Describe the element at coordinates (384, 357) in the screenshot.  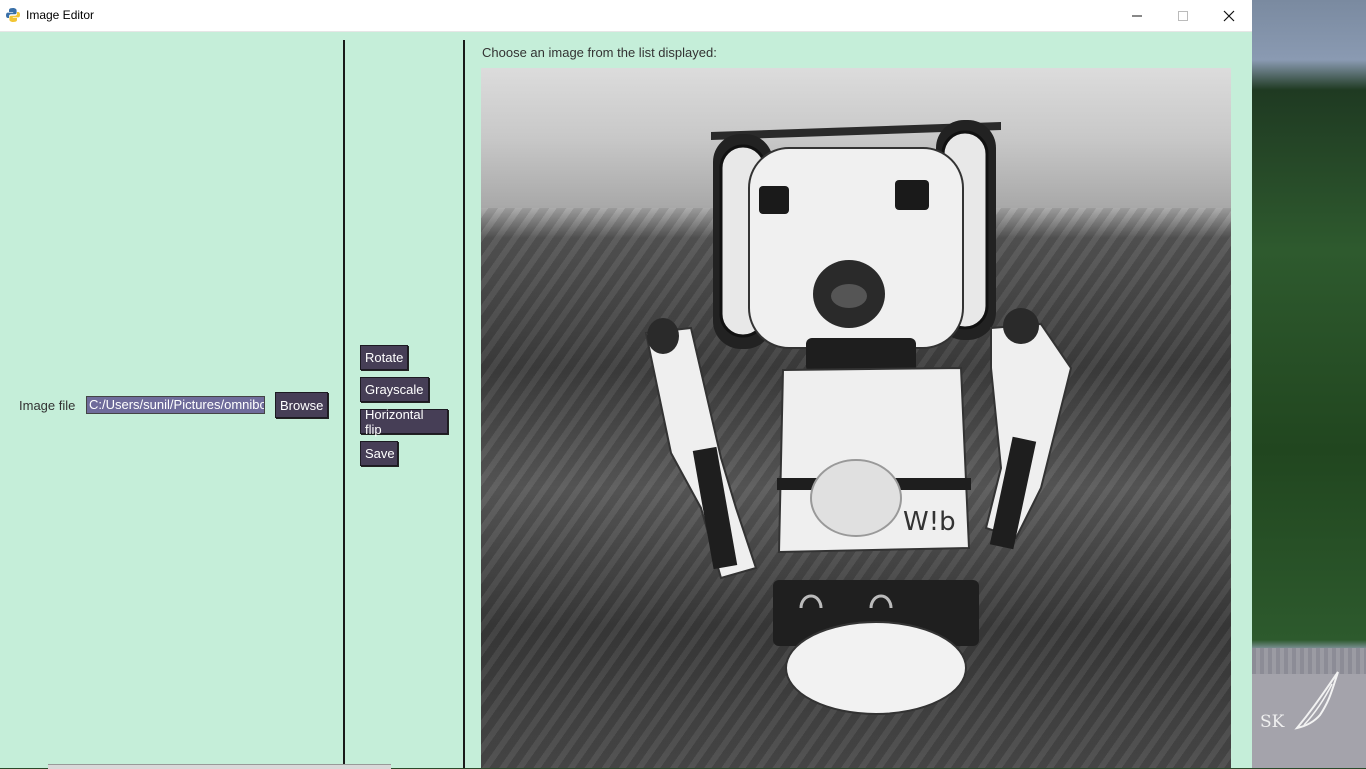
I see `rotate-button: Rotate` at that location.